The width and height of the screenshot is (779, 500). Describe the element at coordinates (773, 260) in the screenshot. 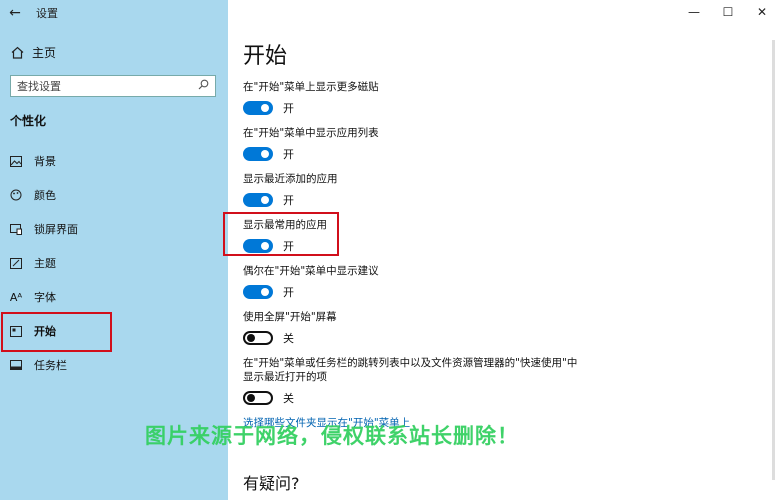

I see `scrollbar` at that location.